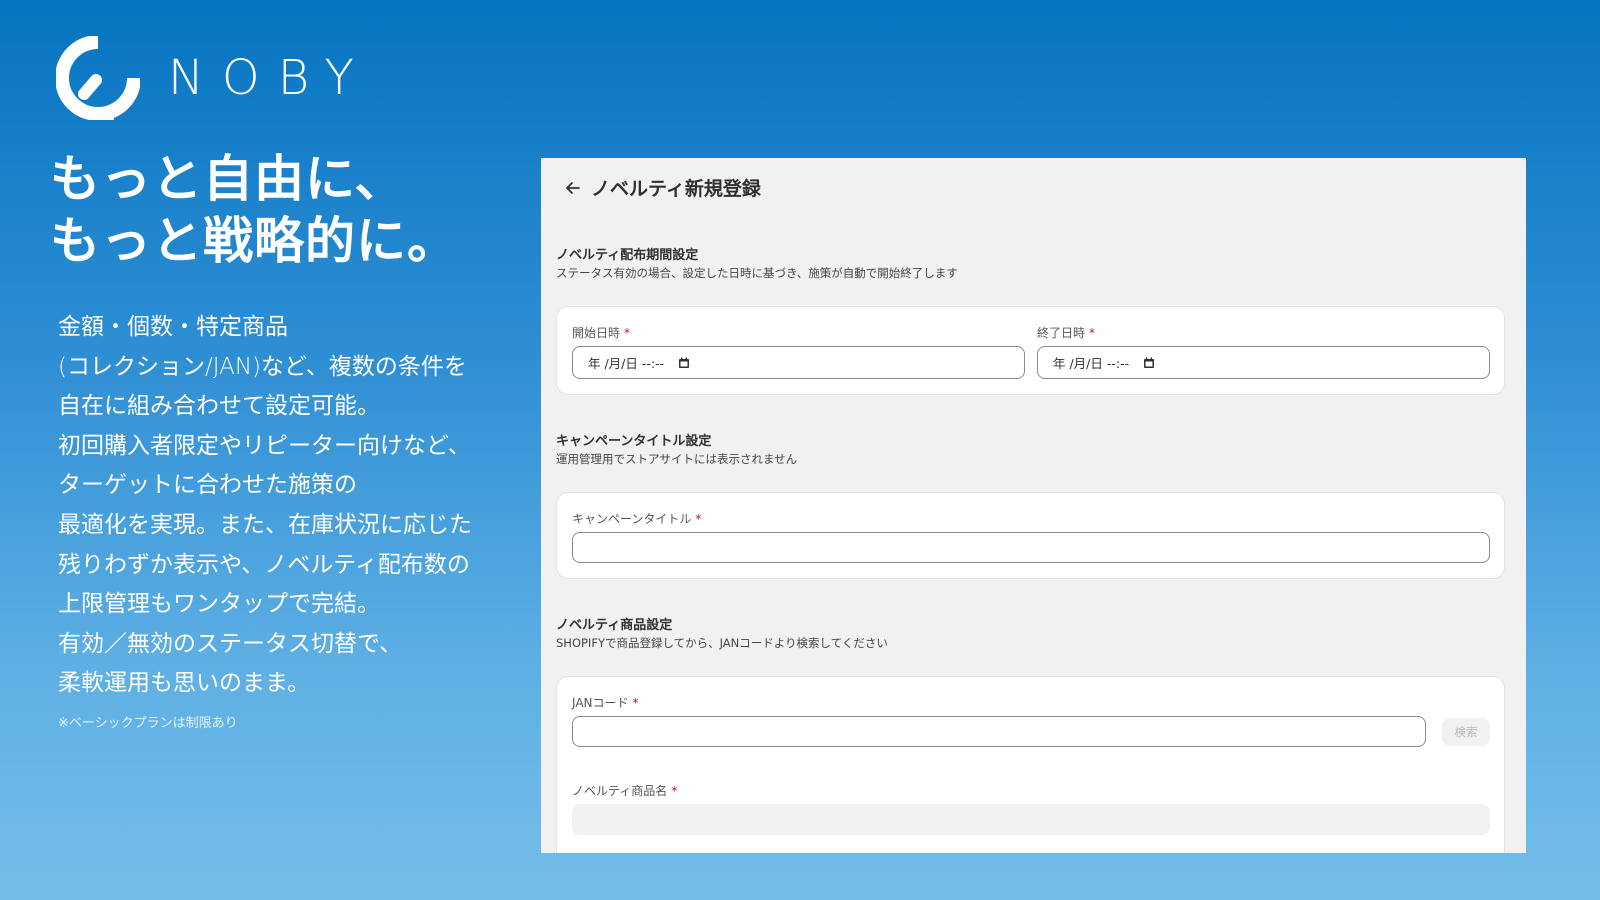  Describe the element at coordinates (627, 255) in the screenshot. I see `period-section-title: ノベルティ配布期間設定` at that location.